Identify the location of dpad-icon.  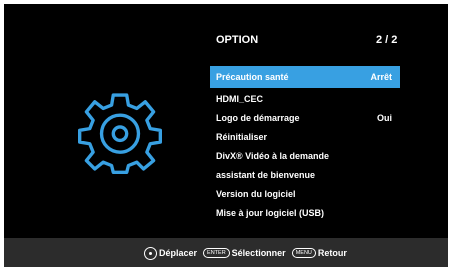
(150, 253).